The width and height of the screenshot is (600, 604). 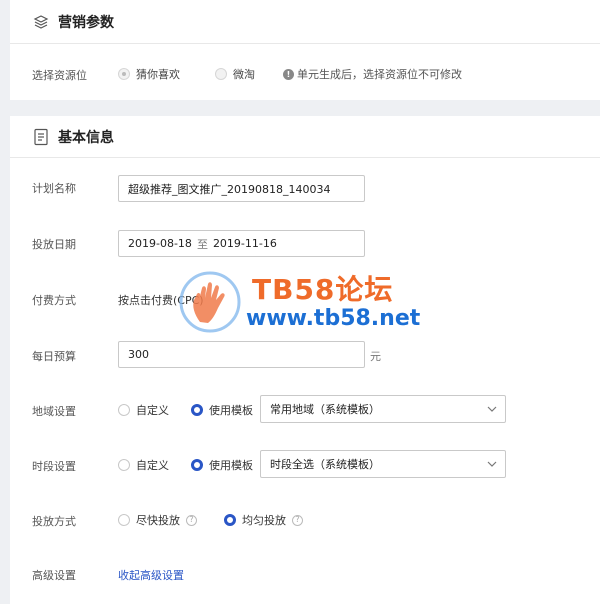 What do you see at coordinates (325, 409) in the screenshot?
I see `region-selected-value: 常用地域（系统模板）` at bounding box center [325, 409].